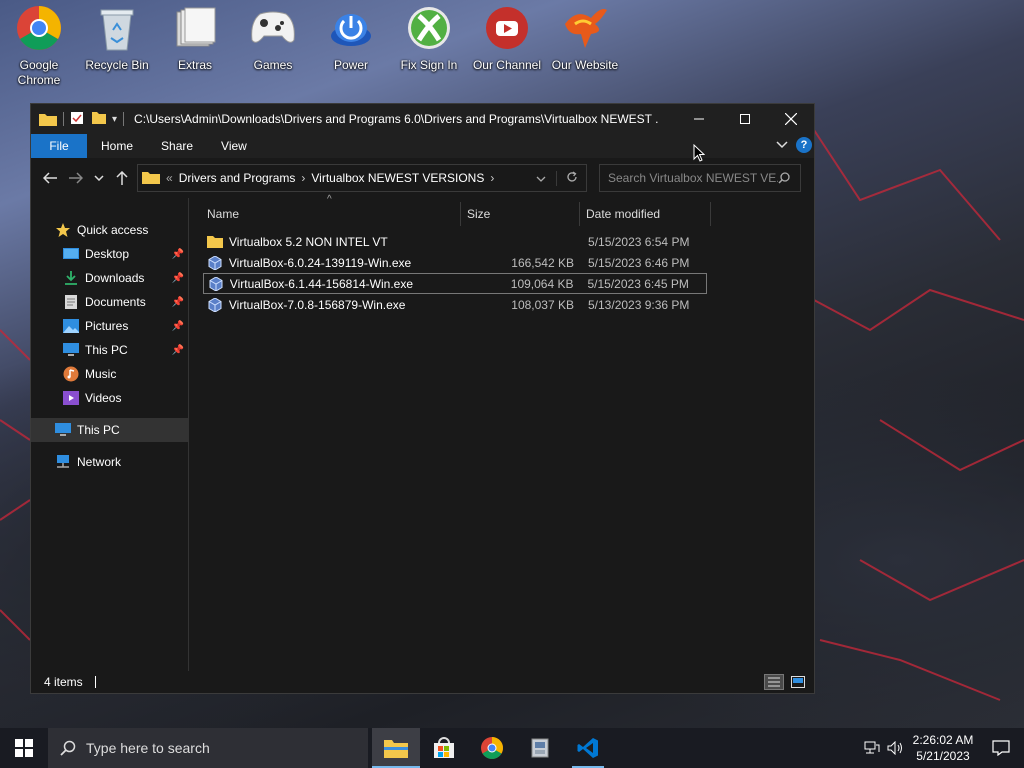 The height and width of the screenshot is (768, 1024). I want to click on nav-item-pictures: Pictures 📌, so click(109, 326).